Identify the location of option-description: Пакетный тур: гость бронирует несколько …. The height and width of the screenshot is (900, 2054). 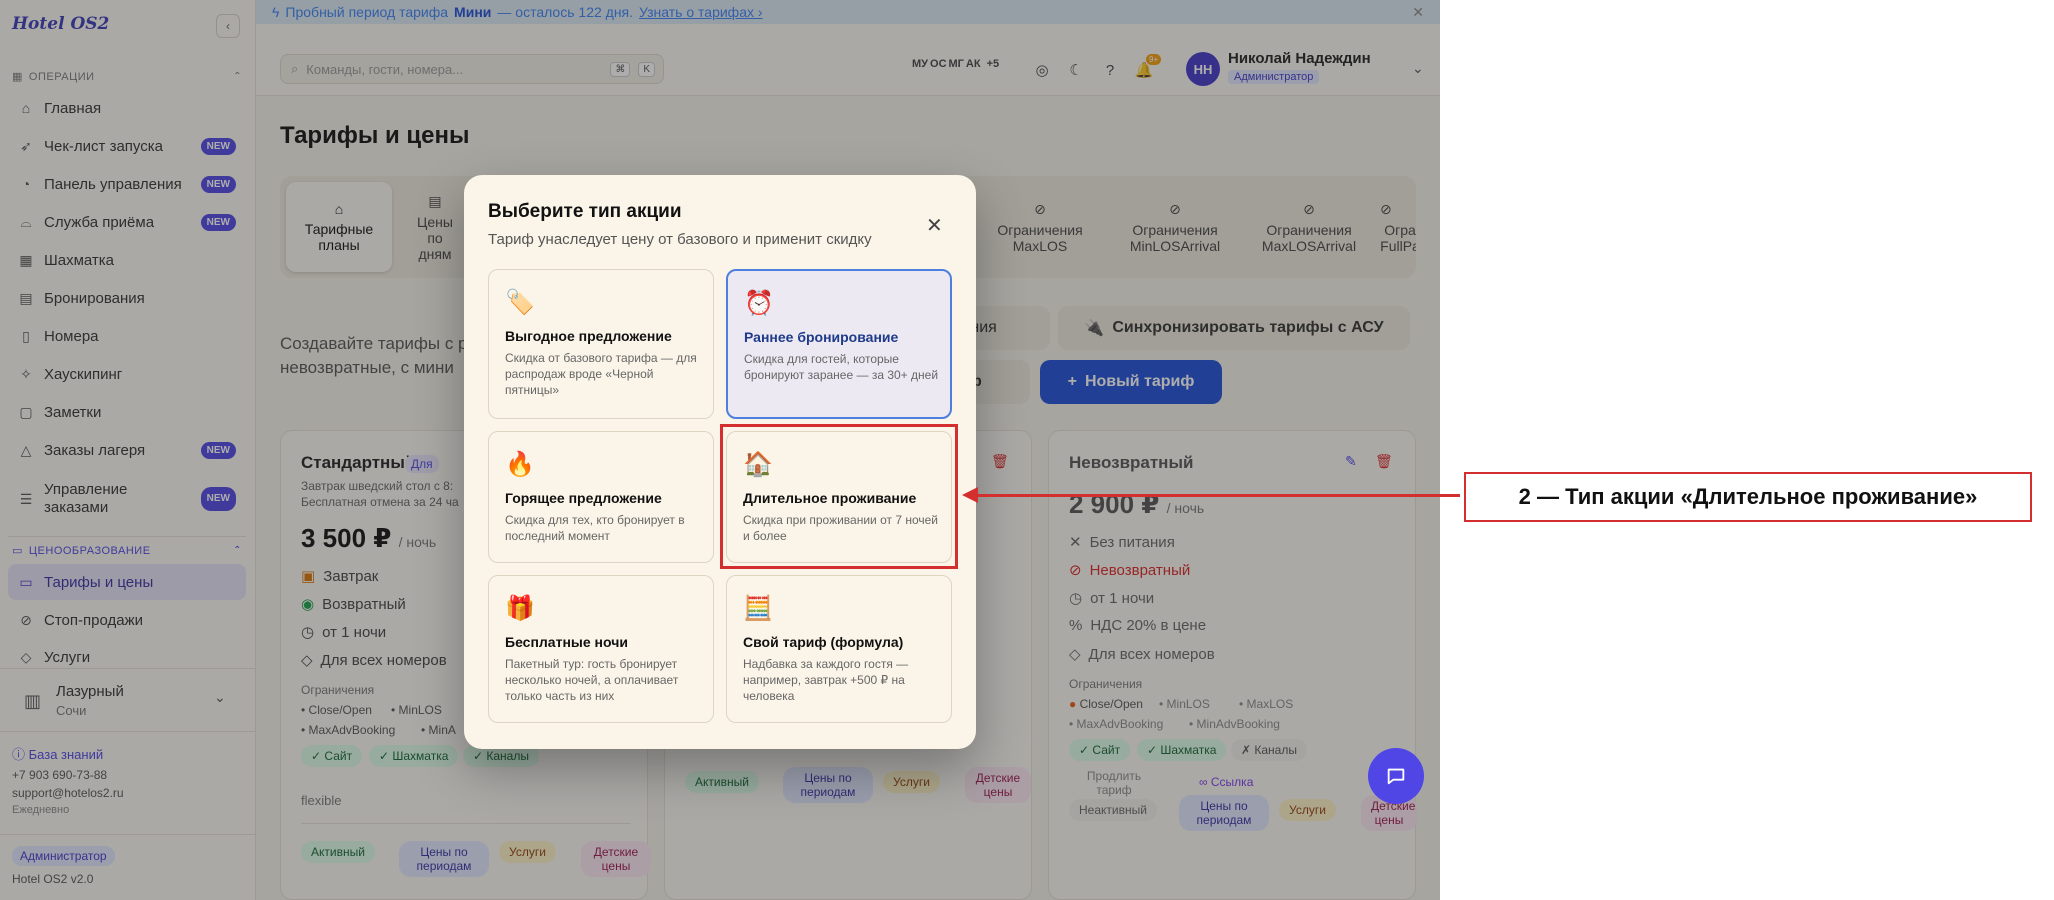
(592, 680).